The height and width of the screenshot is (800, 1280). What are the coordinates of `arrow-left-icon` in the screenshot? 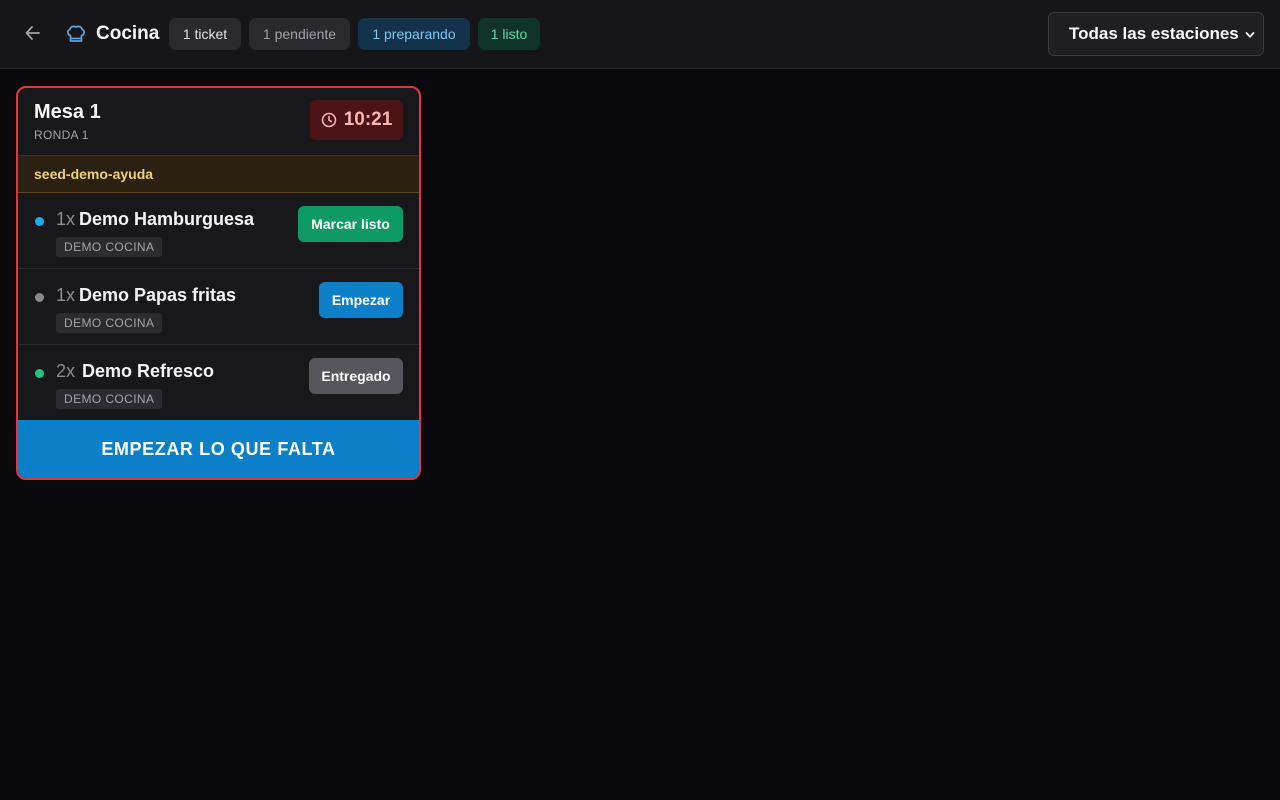 It's located at (32, 33).